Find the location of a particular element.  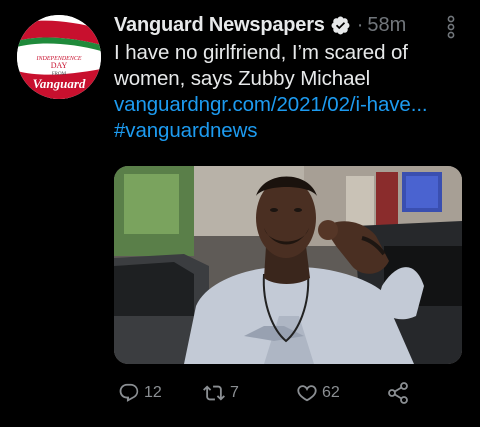

retweet-button: 7 is located at coordinates (220, 393).